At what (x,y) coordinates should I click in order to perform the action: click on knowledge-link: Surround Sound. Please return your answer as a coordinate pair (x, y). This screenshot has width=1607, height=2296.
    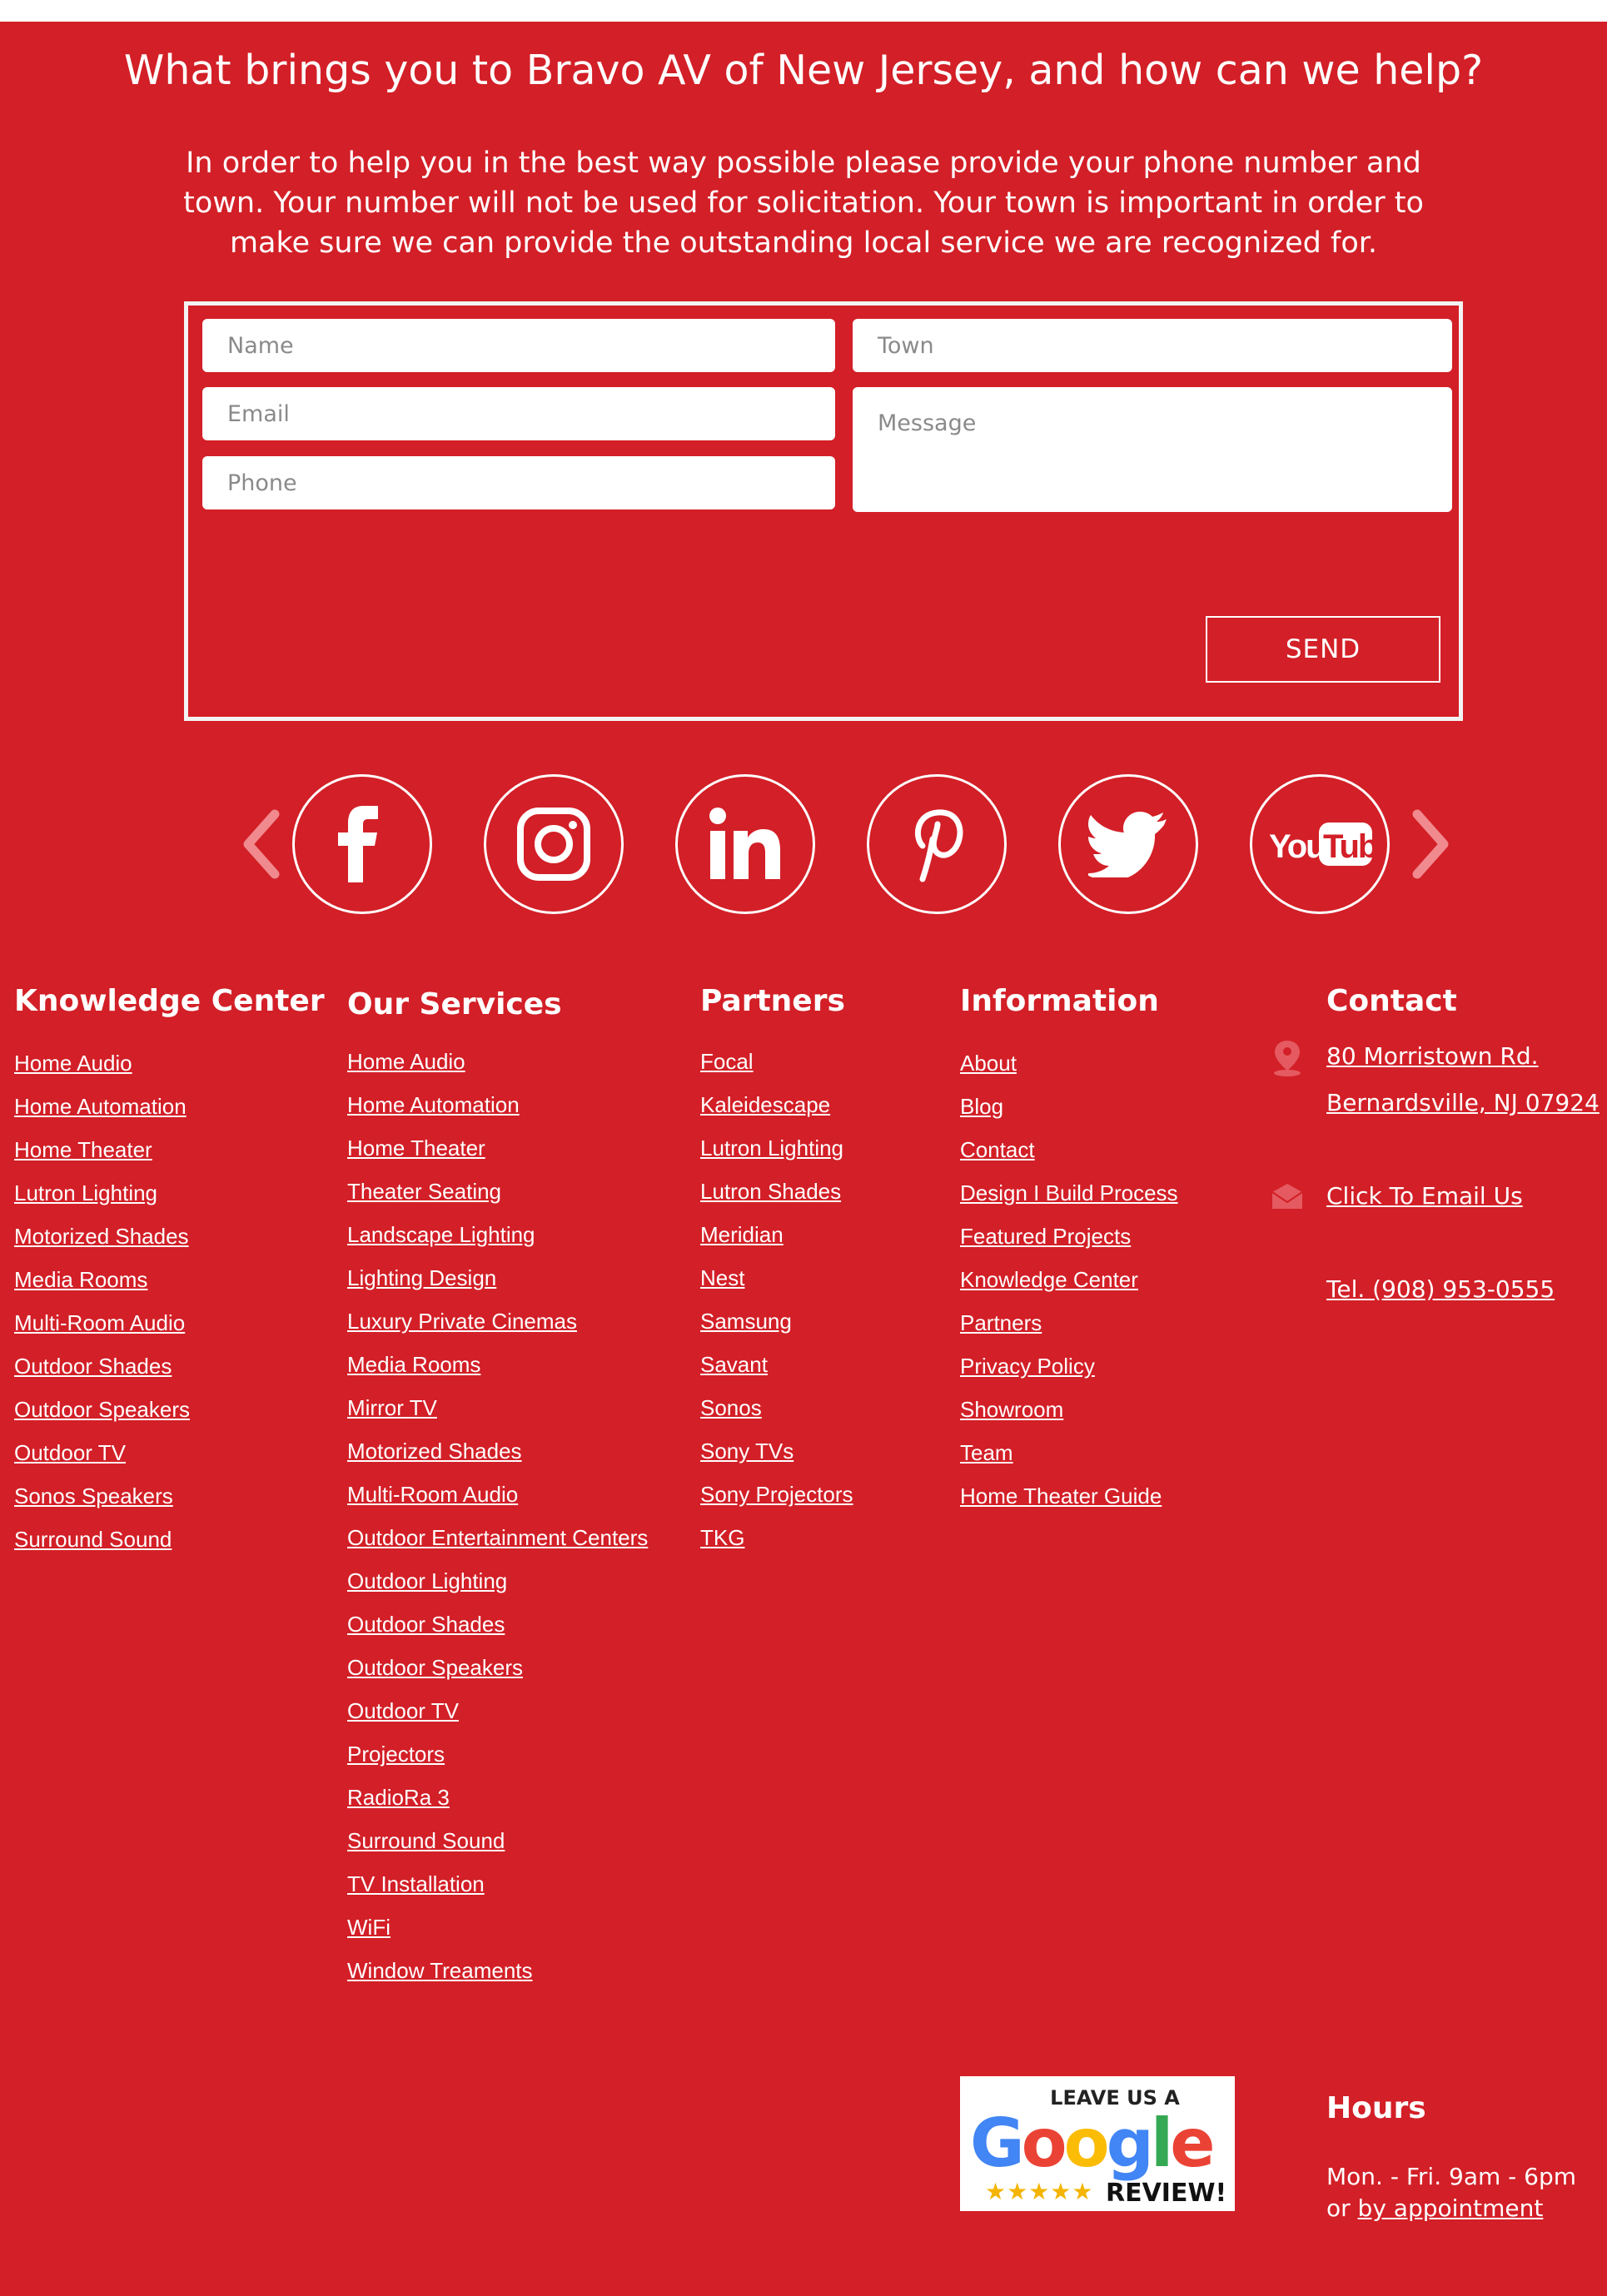
    Looking at the image, I should click on (102, 1549).